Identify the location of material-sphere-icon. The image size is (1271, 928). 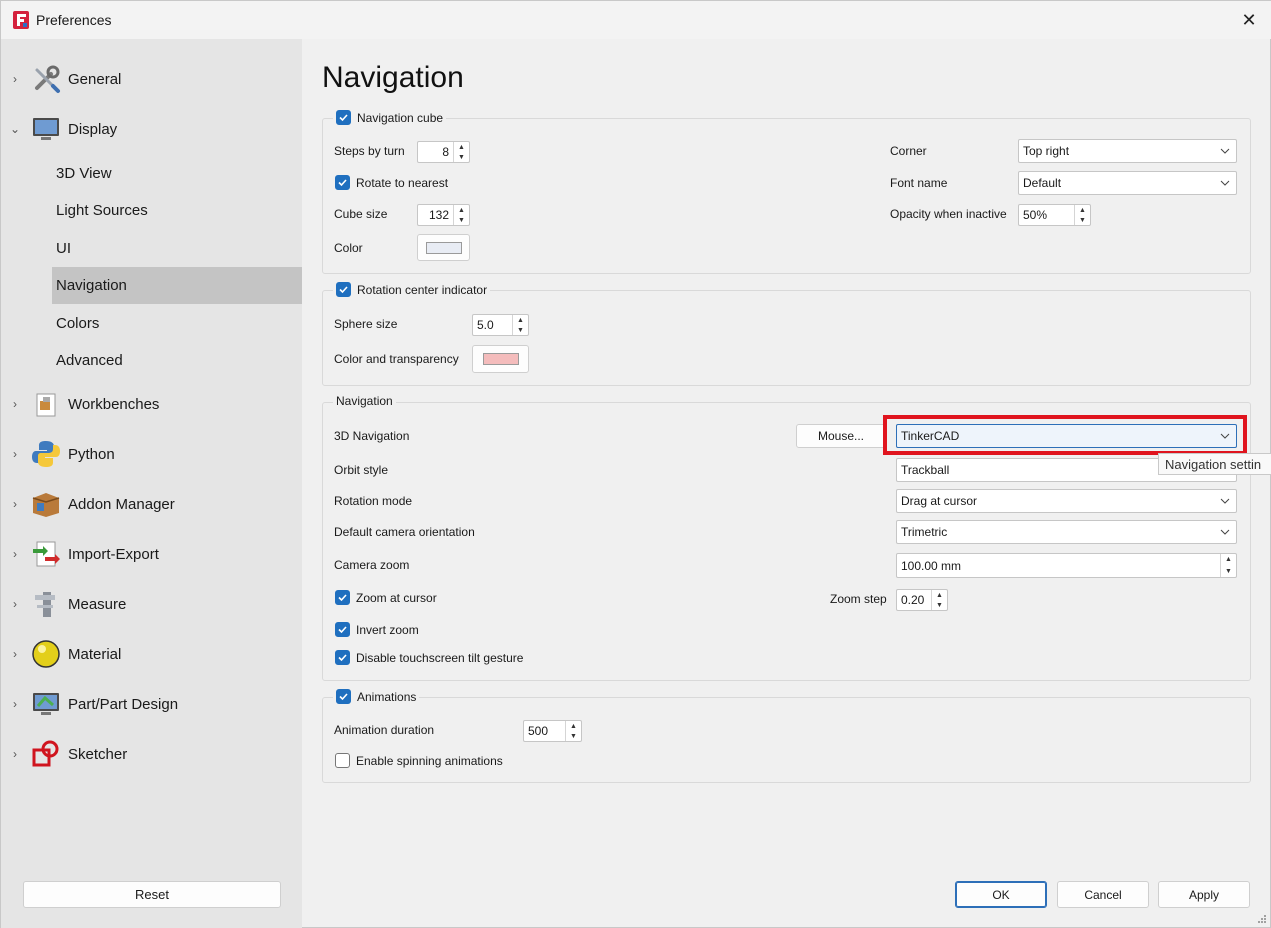
(46, 654).